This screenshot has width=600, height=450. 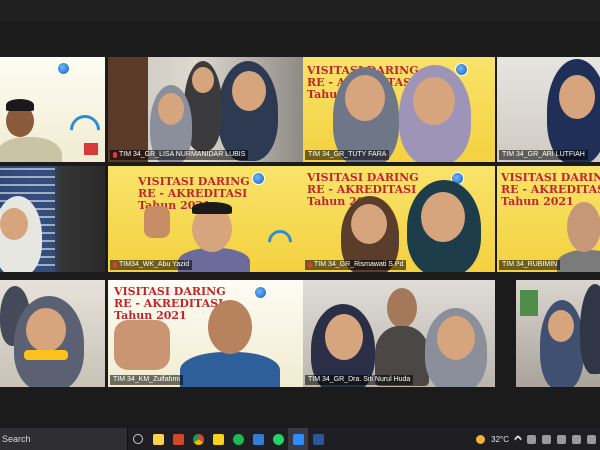 What do you see at coordinates (278, 439) in the screenshot?
I see `whatsapp-icon` at bounding box center [278, 439].